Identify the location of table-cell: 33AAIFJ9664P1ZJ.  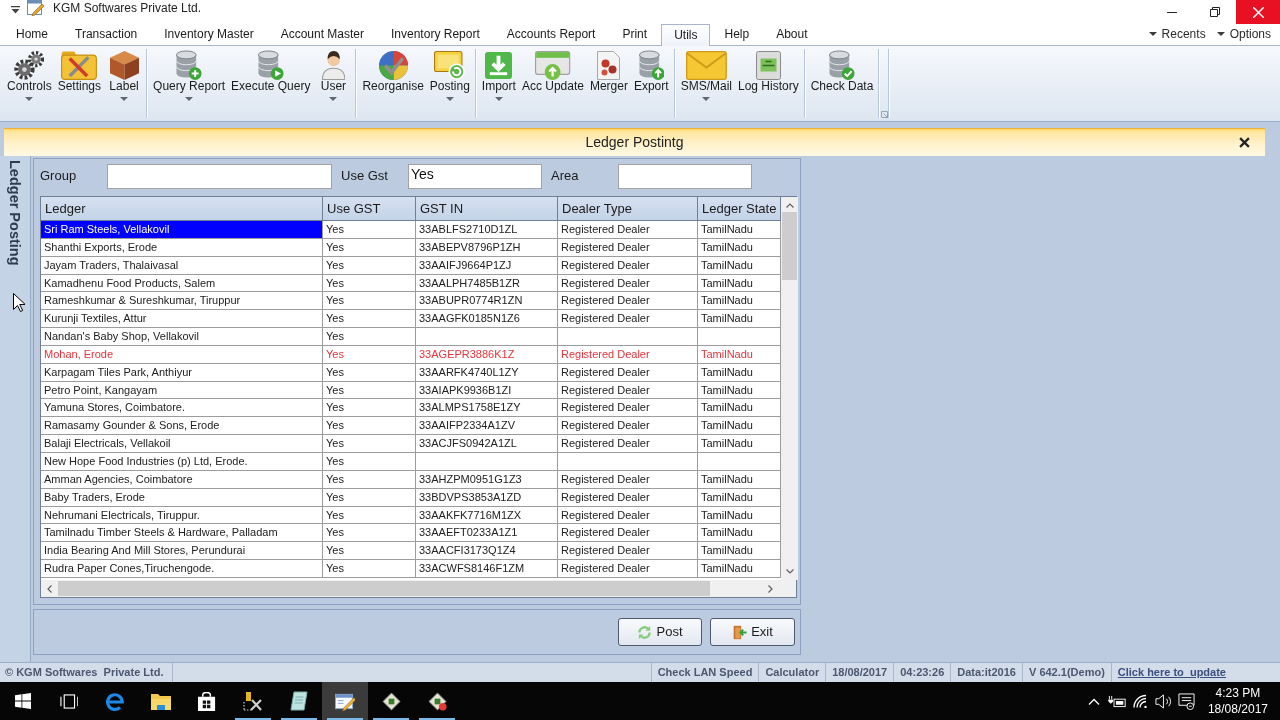
(487, 265).